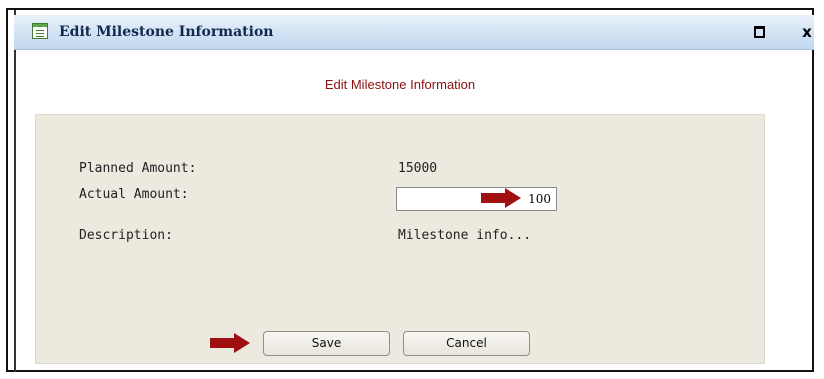 The height and width of the screenshot is (379, 824). I want to click on form-heading: Edit Milestone Information, so click(400, 84).